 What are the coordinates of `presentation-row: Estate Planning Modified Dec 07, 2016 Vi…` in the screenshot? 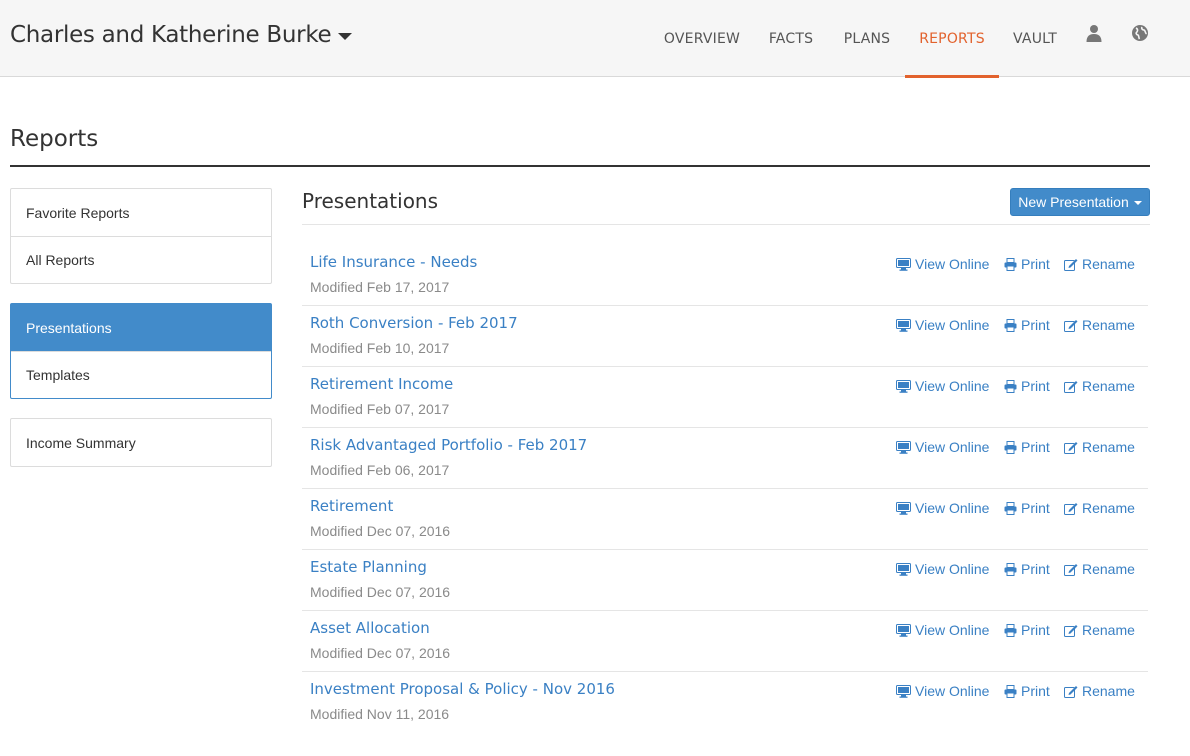 It's located at (725, 580).